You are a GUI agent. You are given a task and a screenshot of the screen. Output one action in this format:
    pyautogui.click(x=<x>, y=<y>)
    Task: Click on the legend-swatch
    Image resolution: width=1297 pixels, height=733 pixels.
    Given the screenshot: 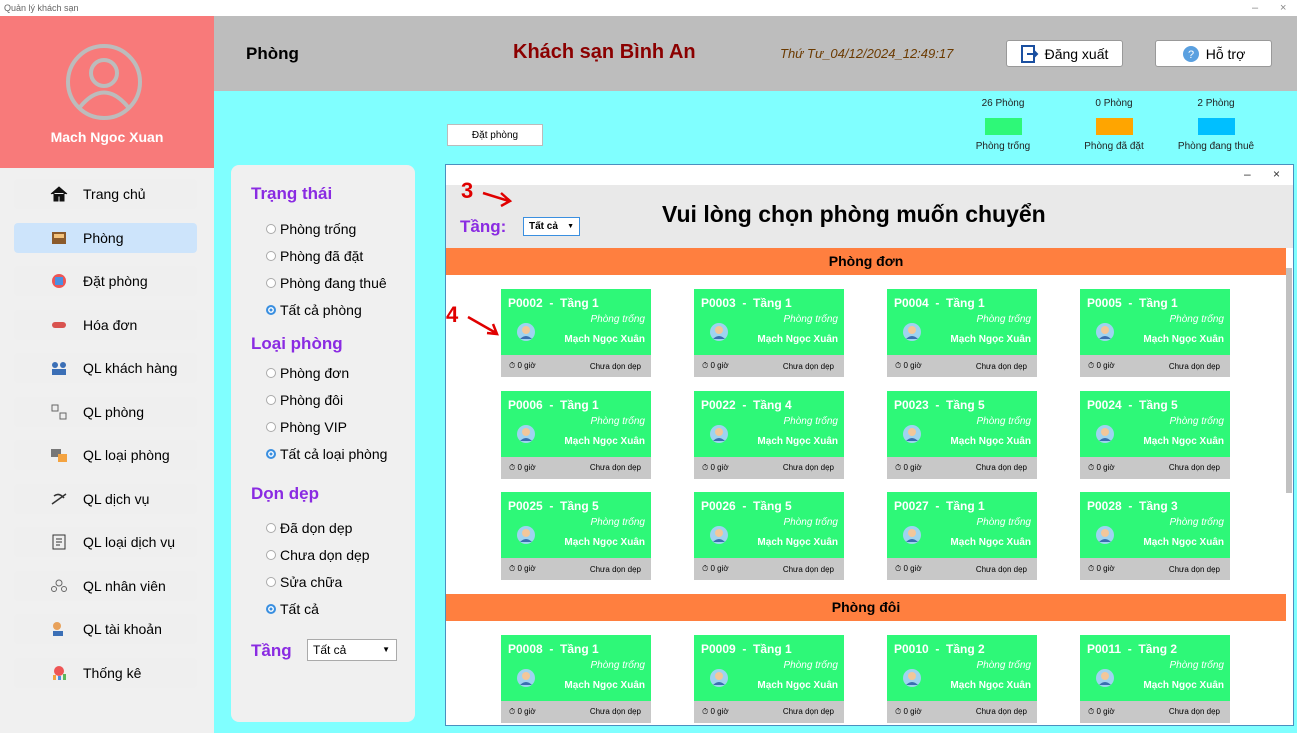 What is the action you would take?
    pyautogui.click(x=1216, y=126)
    